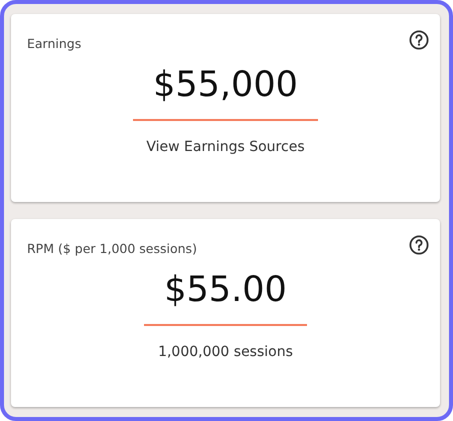  I want to click on metric-value: $55.00, so click(225, 290).